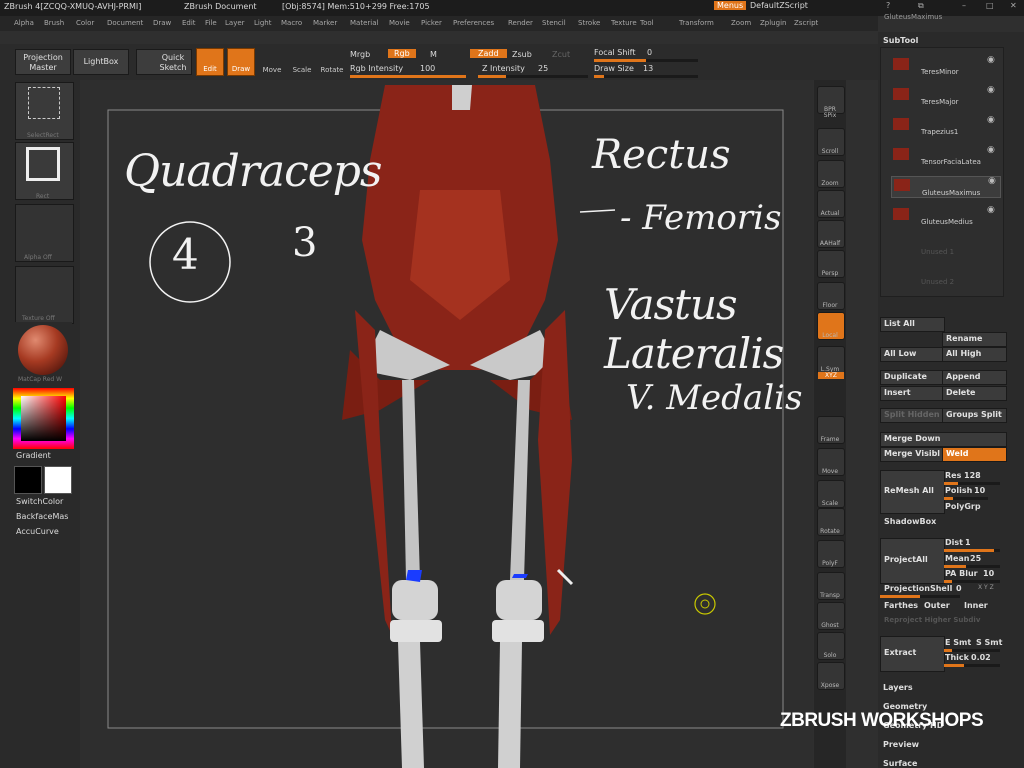 The height and width of the screenshot is (768, 1024). What do you see at coordinates (946, 187) in the screenshot?
I see `subtool-item: ◉ GluteusMaximus` at bounding box center [946, 187].